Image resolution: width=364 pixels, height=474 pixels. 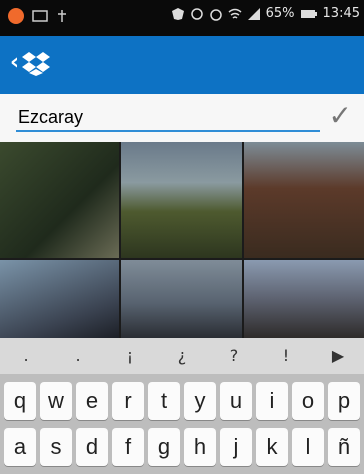 I want to click on symbol-row: . . ¡ ¿ ? ! ▶, so click(x=182, y=356).